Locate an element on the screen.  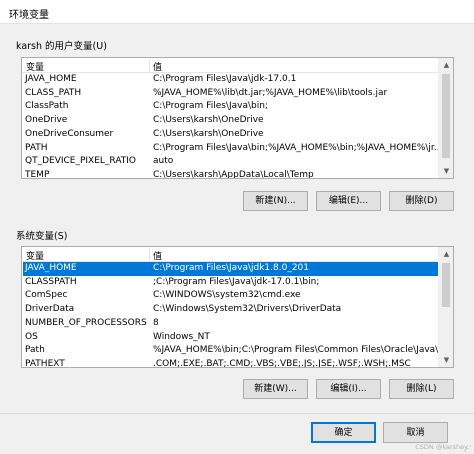
table-row: NUMBER_OF_PROCESSORS 8 is located at coordinates (231, 324).